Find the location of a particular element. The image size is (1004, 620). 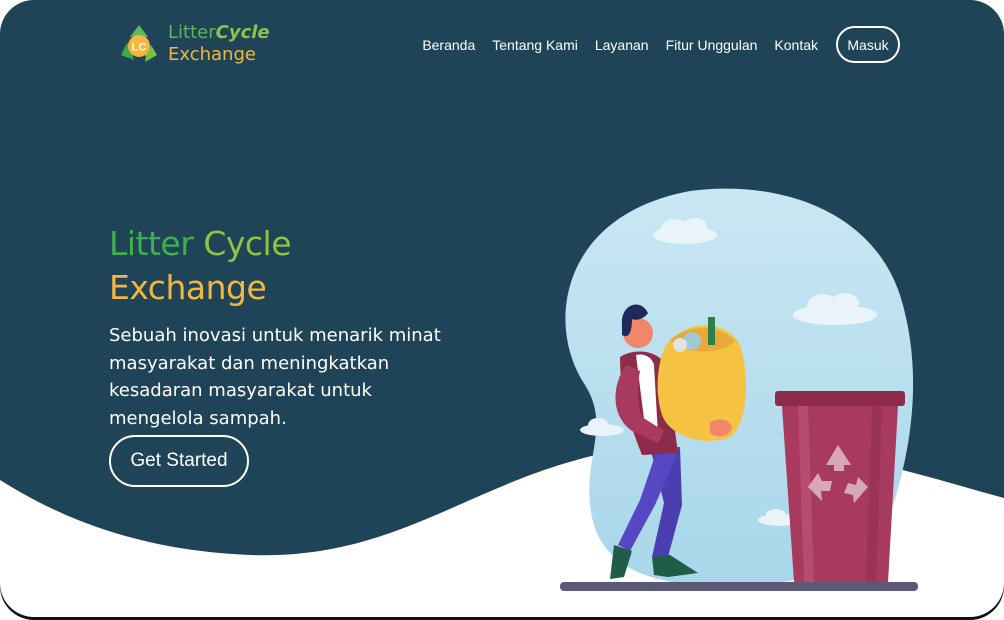

trash-bin is located at coordinates (840, 486).